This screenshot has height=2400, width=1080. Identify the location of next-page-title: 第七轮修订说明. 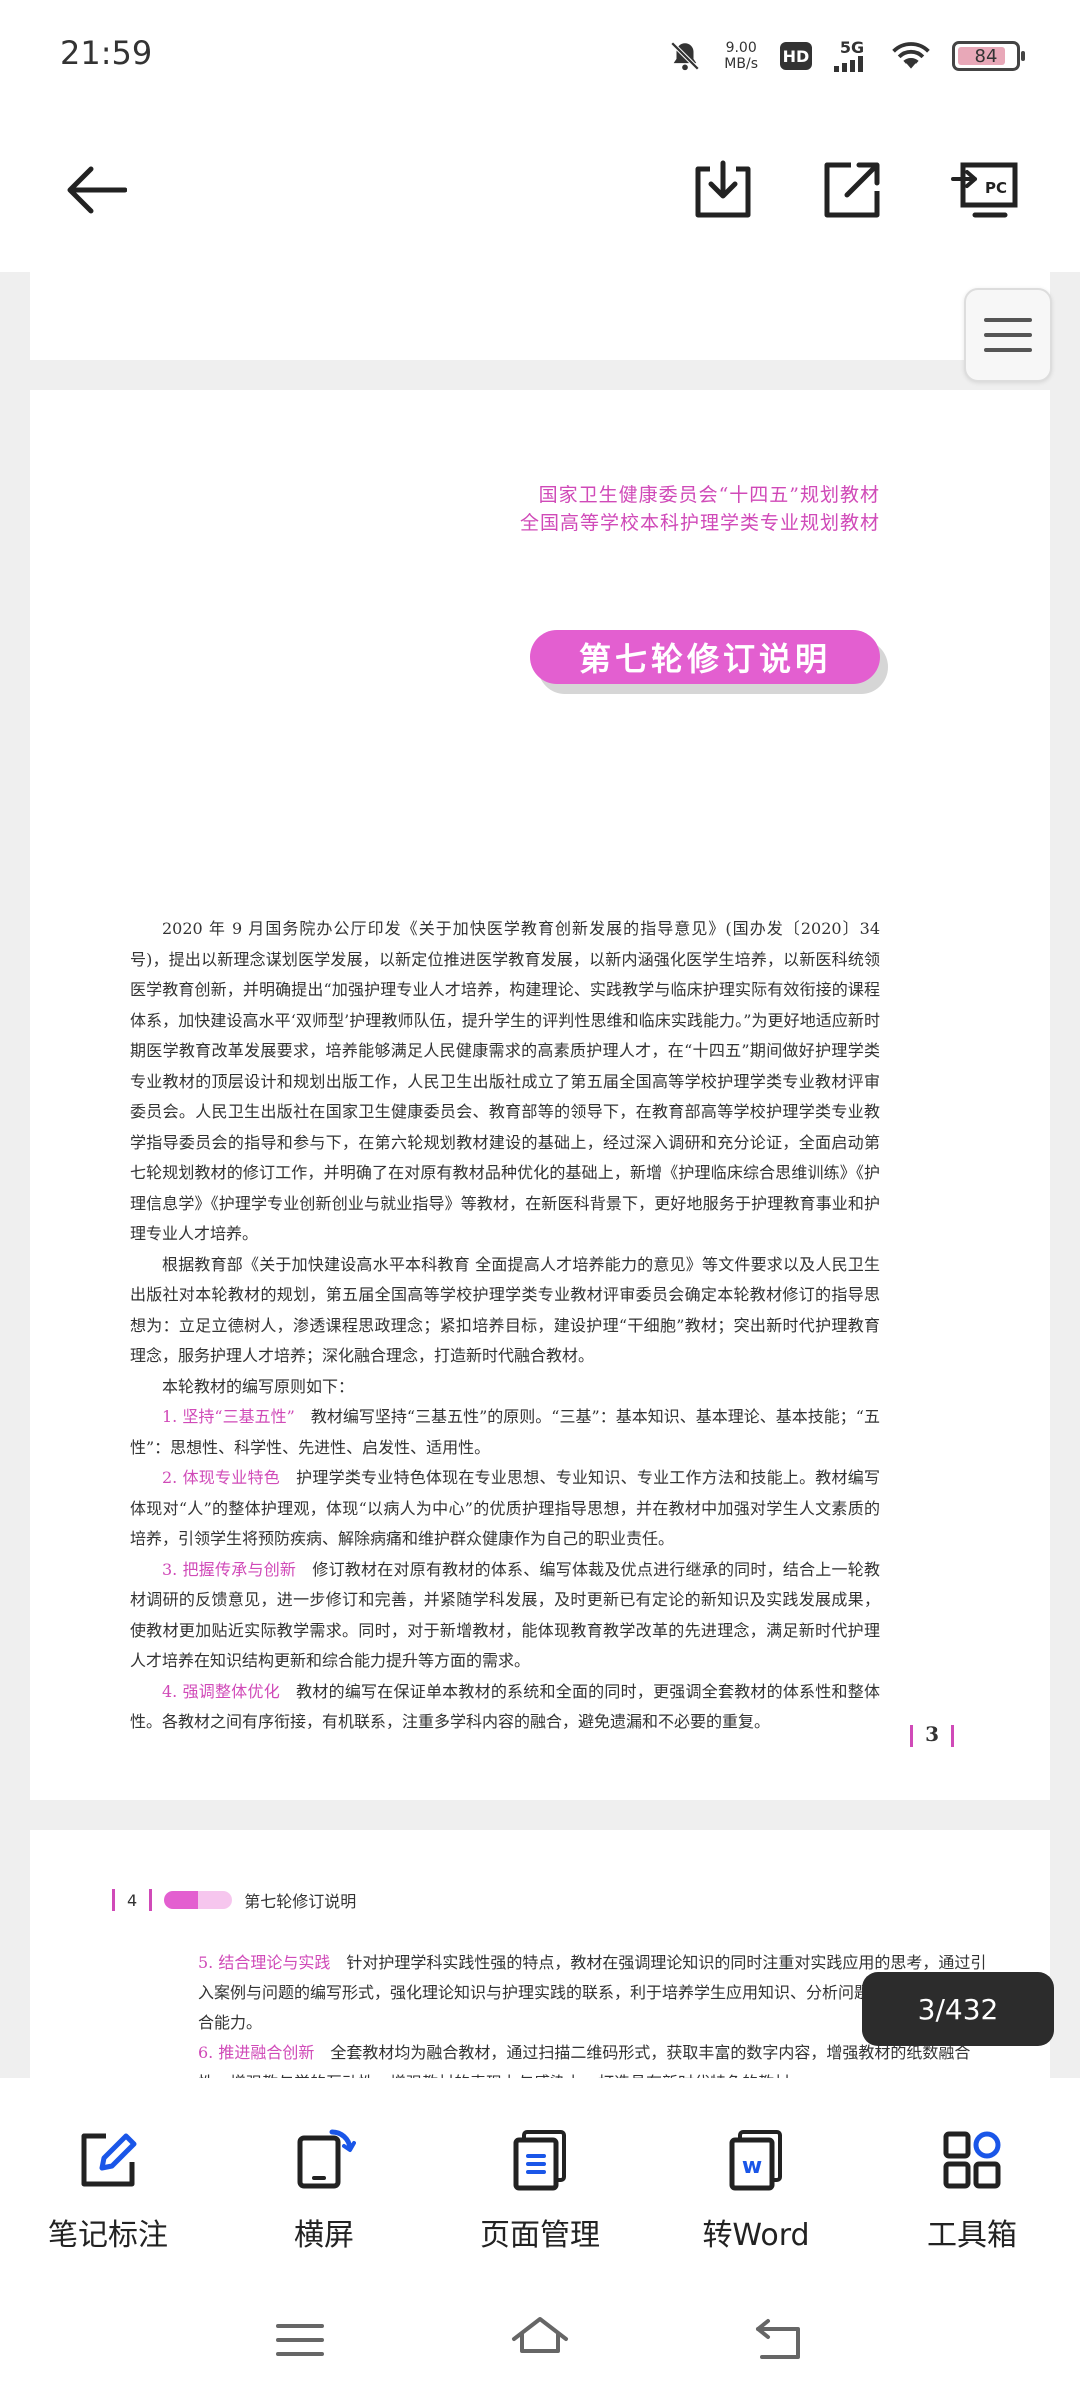
(300, 1901).